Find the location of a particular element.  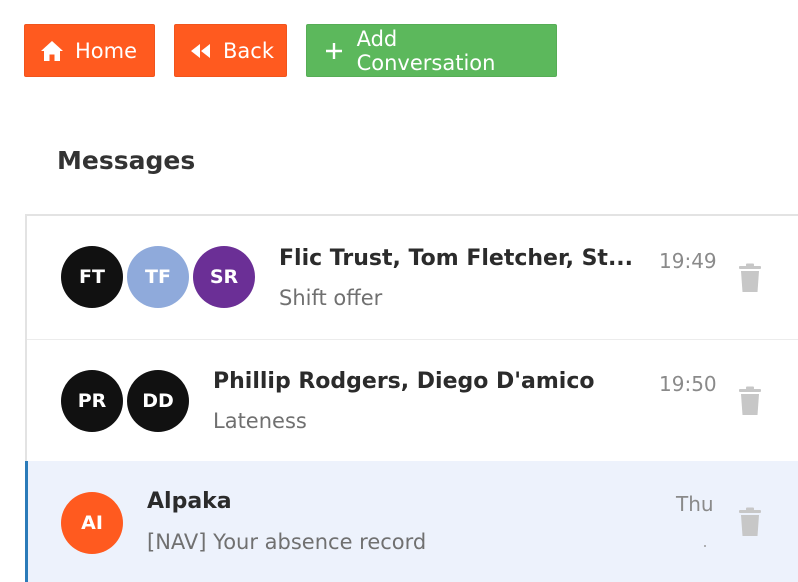

add-conversation-label: Add Conversation is located at coordinates (426, 50).